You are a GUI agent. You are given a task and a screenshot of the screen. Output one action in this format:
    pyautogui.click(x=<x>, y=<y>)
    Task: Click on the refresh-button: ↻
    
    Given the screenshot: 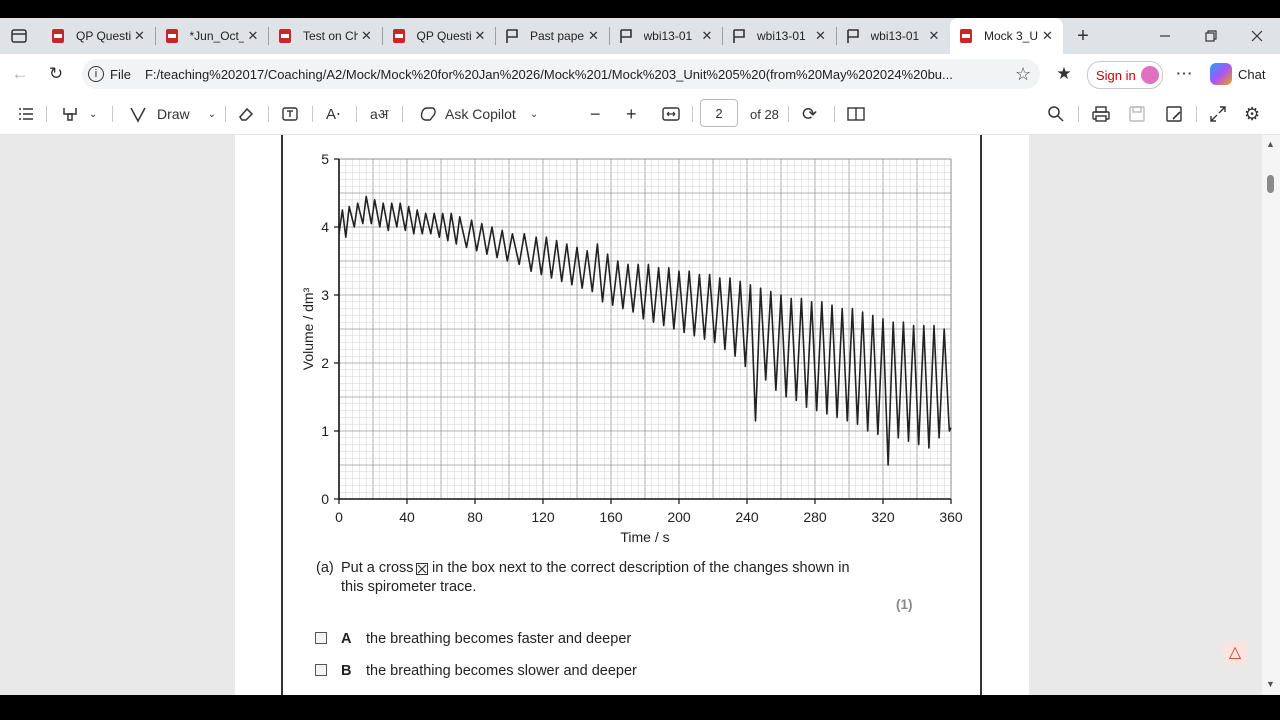 What is the action you would take?
    pyautogui.click(x=56, y=74)
    